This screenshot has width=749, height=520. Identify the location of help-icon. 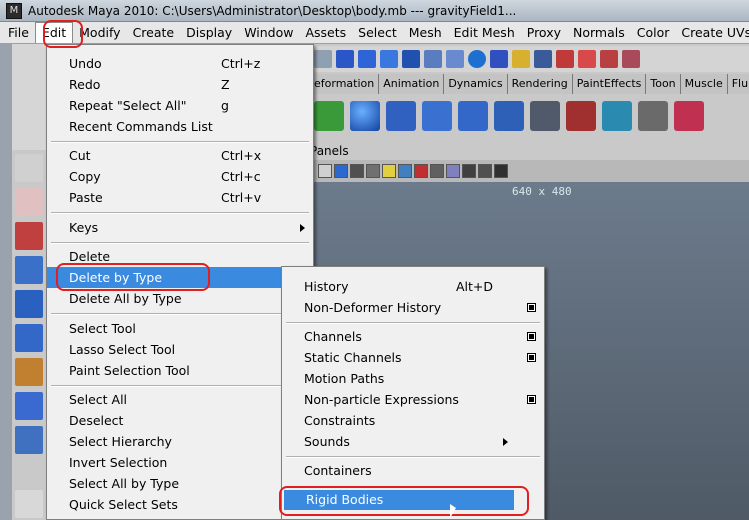
(499, 59).